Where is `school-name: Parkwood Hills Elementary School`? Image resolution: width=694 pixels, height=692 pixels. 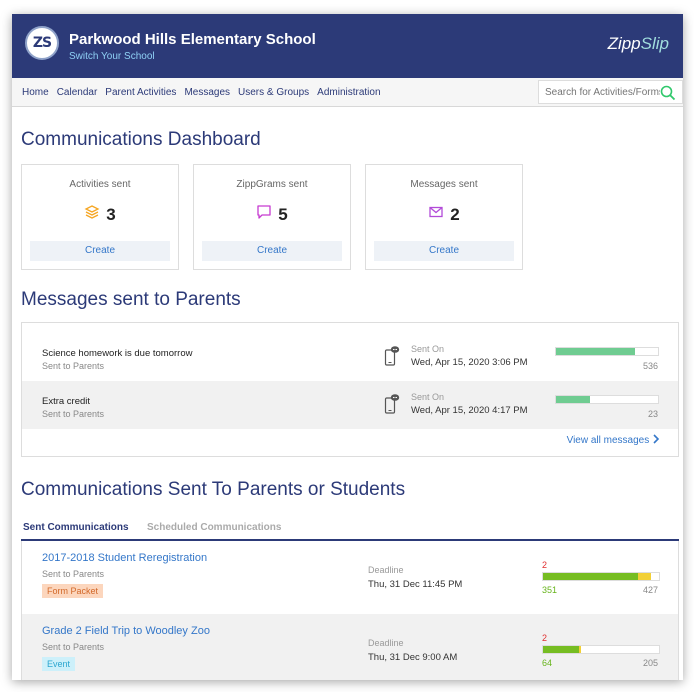 school-name: Parkwood Hills Elementary School is located at coordinates (192, 39).